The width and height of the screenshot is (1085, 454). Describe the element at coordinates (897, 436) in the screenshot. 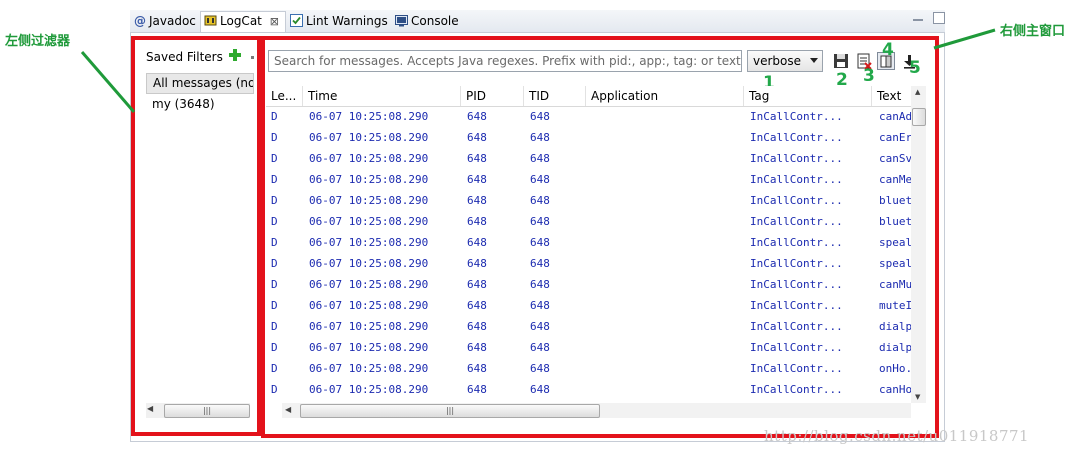

I see `watermark: http://blog.csdn.net/u011918771` at that location.